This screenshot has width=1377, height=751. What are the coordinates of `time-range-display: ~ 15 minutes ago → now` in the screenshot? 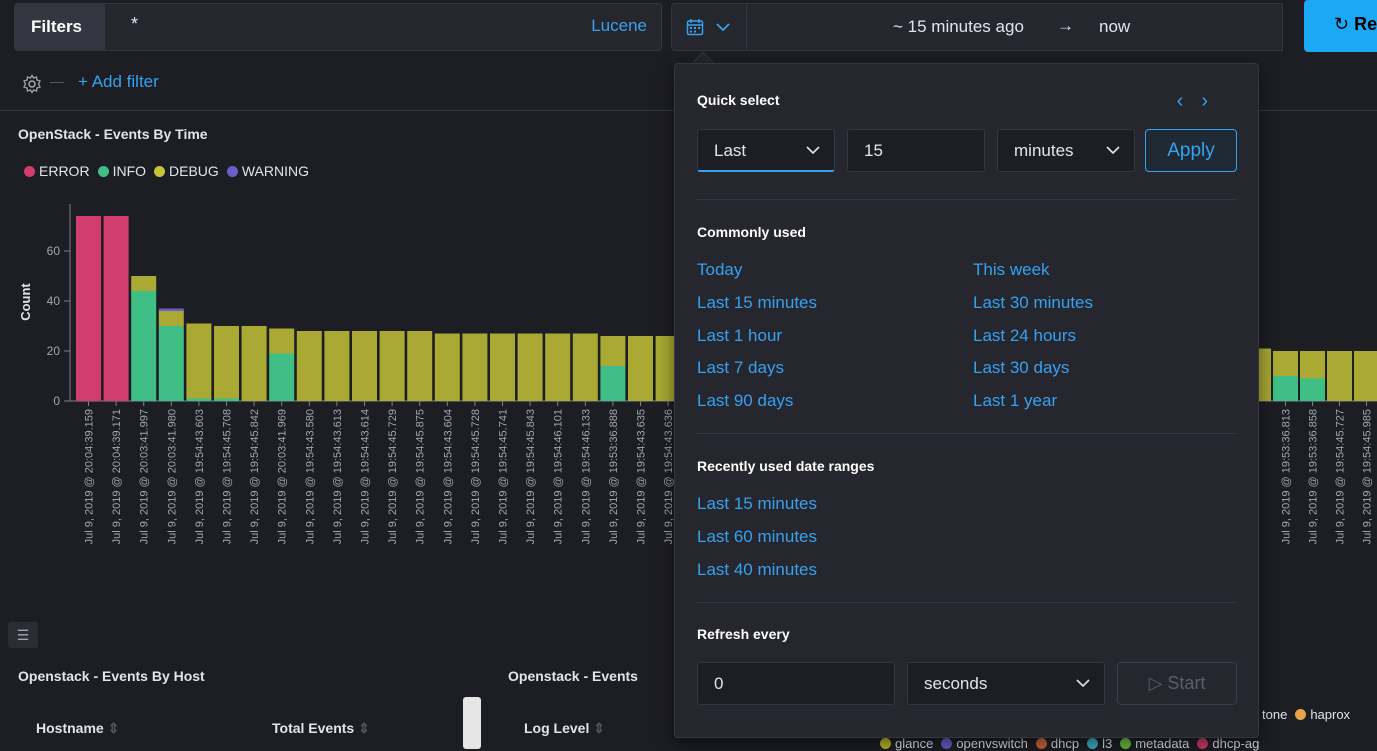 It's located at (1015, 27).